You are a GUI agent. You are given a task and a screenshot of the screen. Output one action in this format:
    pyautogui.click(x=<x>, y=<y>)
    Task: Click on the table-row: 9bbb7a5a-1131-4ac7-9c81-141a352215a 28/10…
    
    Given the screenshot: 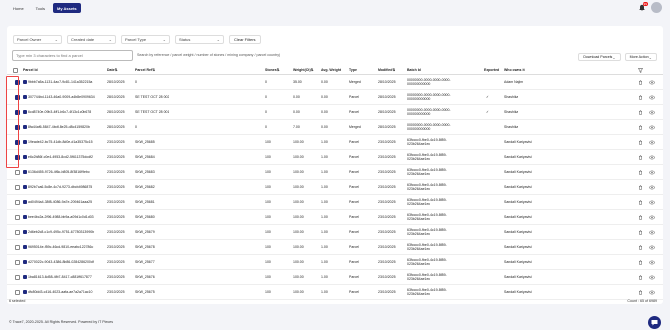 What is the action you would take?
    pyautogui.click(x=335, y=82)
    